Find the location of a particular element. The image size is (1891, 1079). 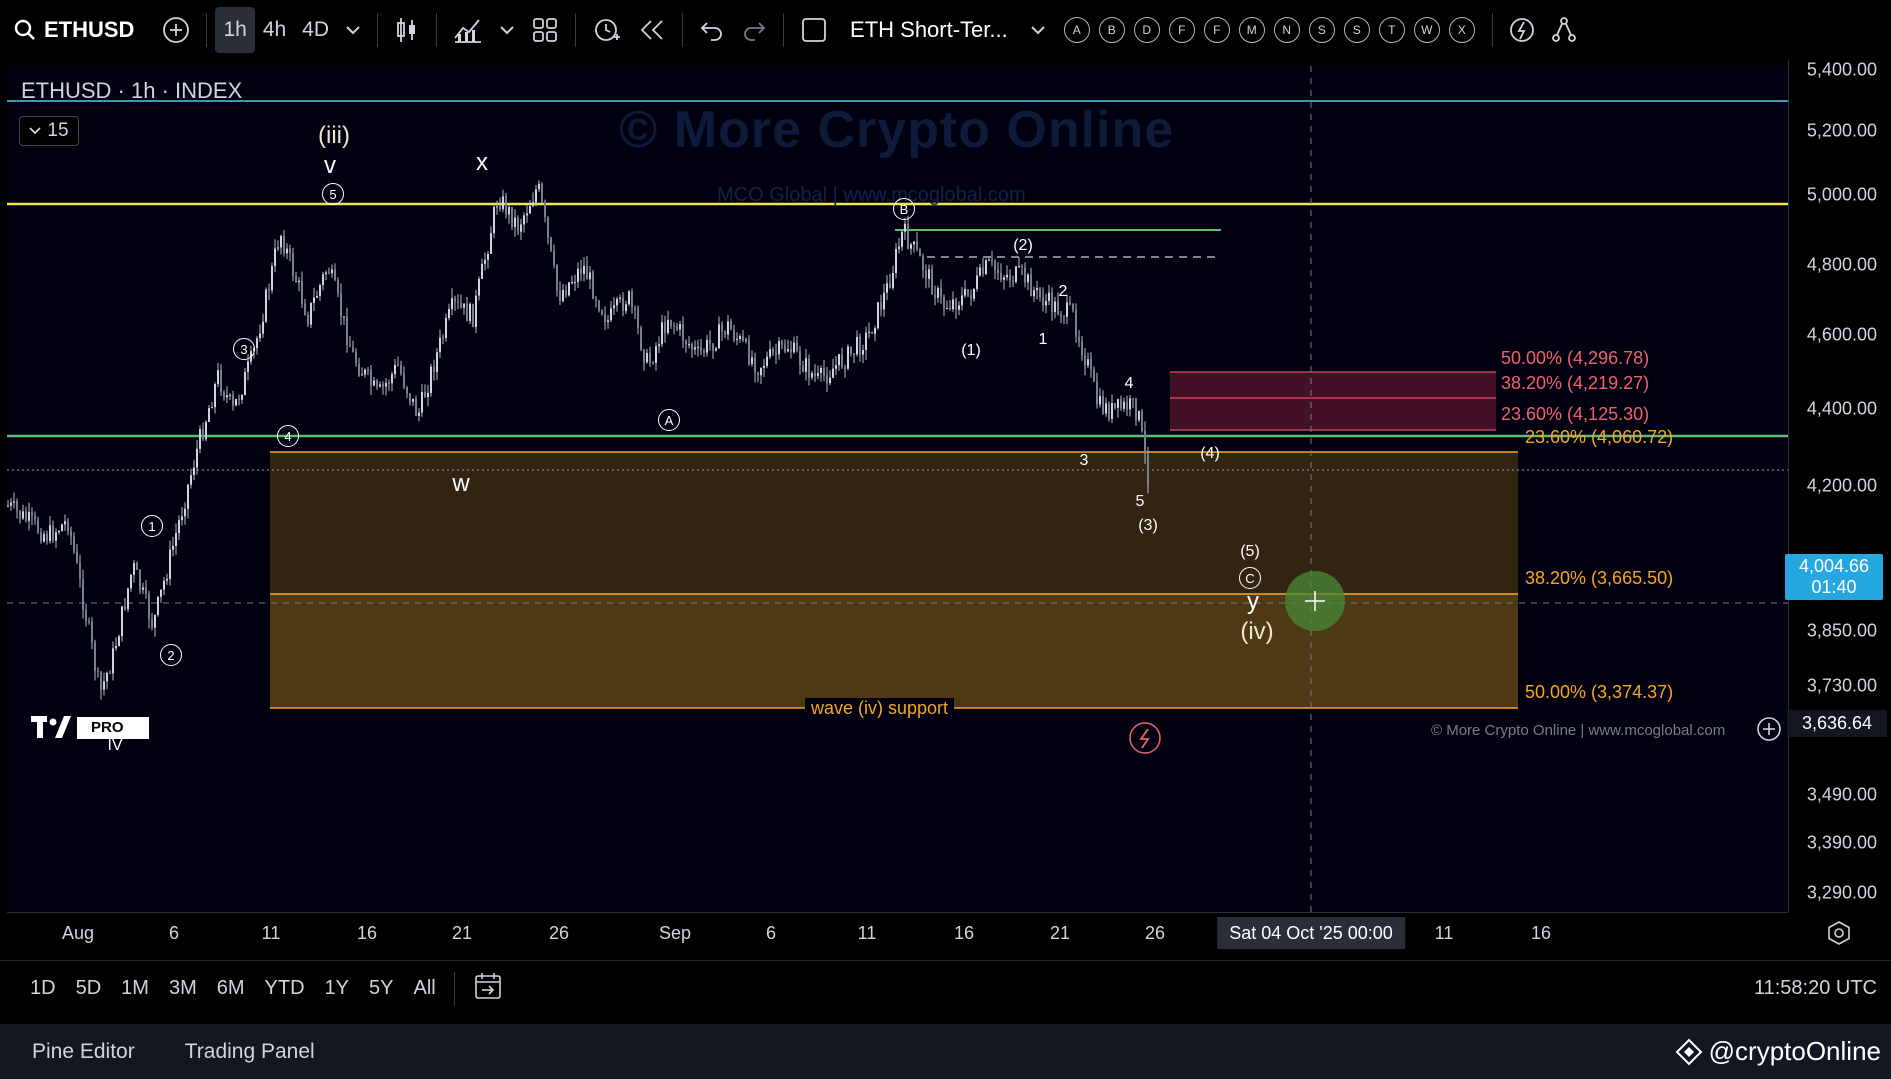

indicators-dropdown-button is located at coordinates (507, 30).